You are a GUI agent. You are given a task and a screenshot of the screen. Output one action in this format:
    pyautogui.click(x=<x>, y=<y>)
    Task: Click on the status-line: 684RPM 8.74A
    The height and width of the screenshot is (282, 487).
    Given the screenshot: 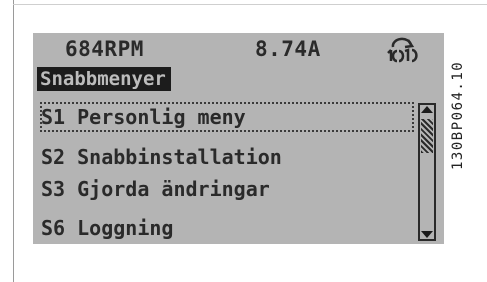 What is the action you would take?
    pyautogui.click(x=238, y=49)
    